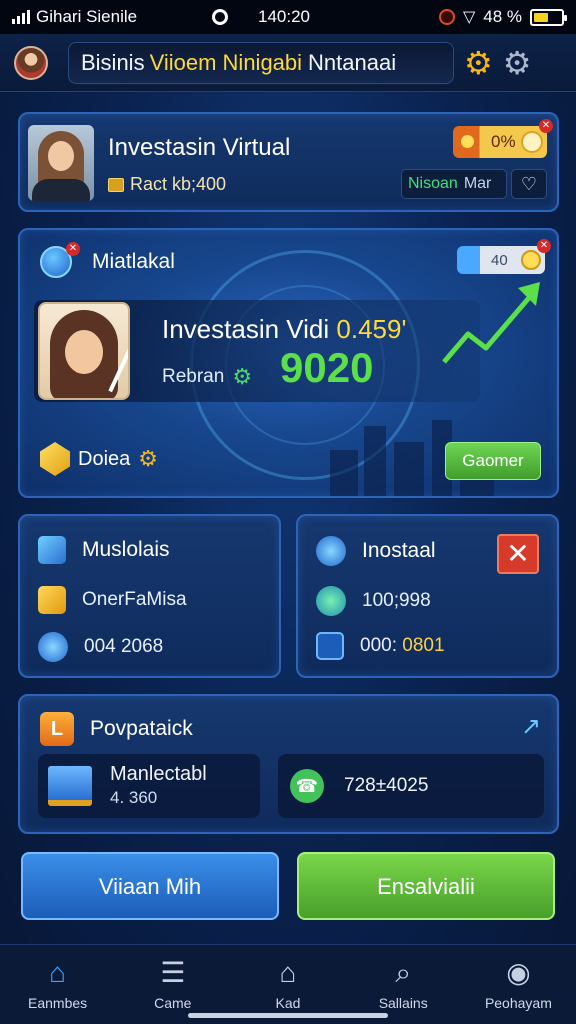 The height and width of the screenshot is (1024, 576). What do you see at coordinates (284, 16) in the screenshot?
I see `status-time: 140:20` at bounding box center [284, 16].